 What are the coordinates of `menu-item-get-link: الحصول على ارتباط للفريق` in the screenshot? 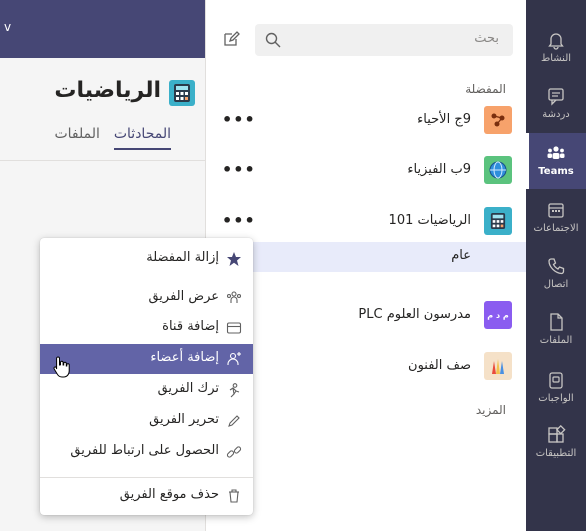 It's located at (146, 452).